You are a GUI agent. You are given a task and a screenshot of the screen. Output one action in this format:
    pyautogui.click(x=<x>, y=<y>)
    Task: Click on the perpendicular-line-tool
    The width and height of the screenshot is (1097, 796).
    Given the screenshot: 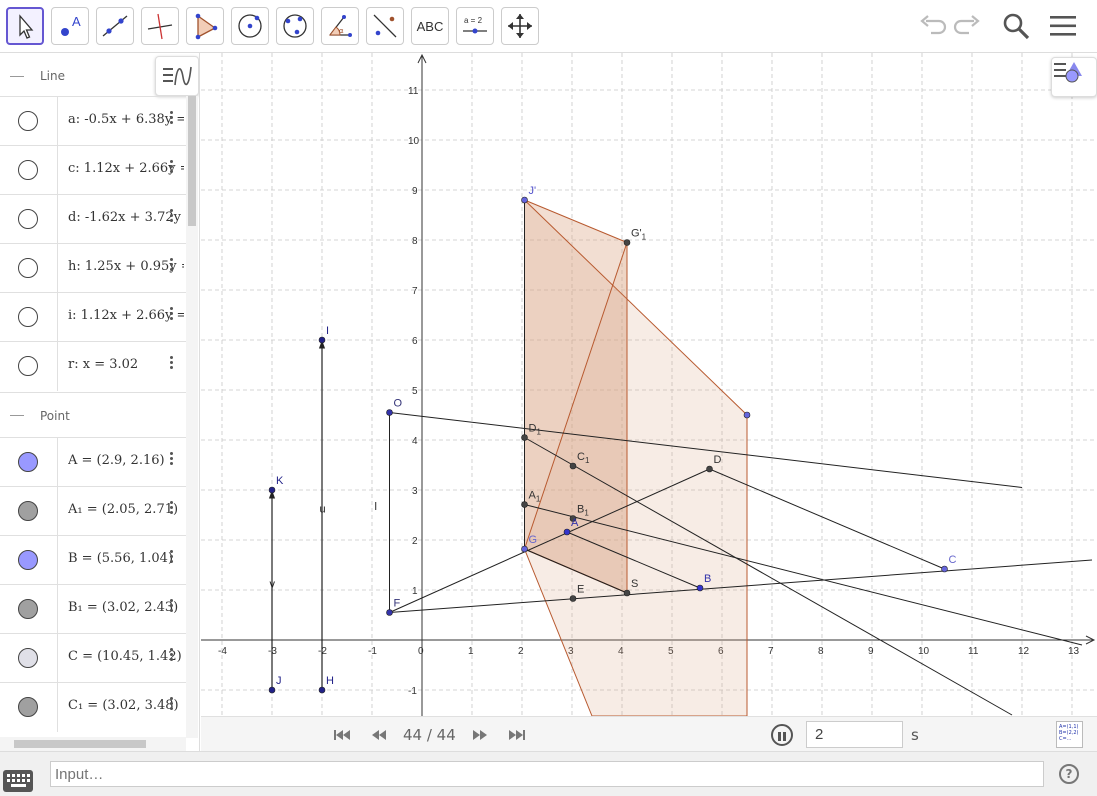 What is the action you would take?
    pyautogui.click(x=160, y=26)
    